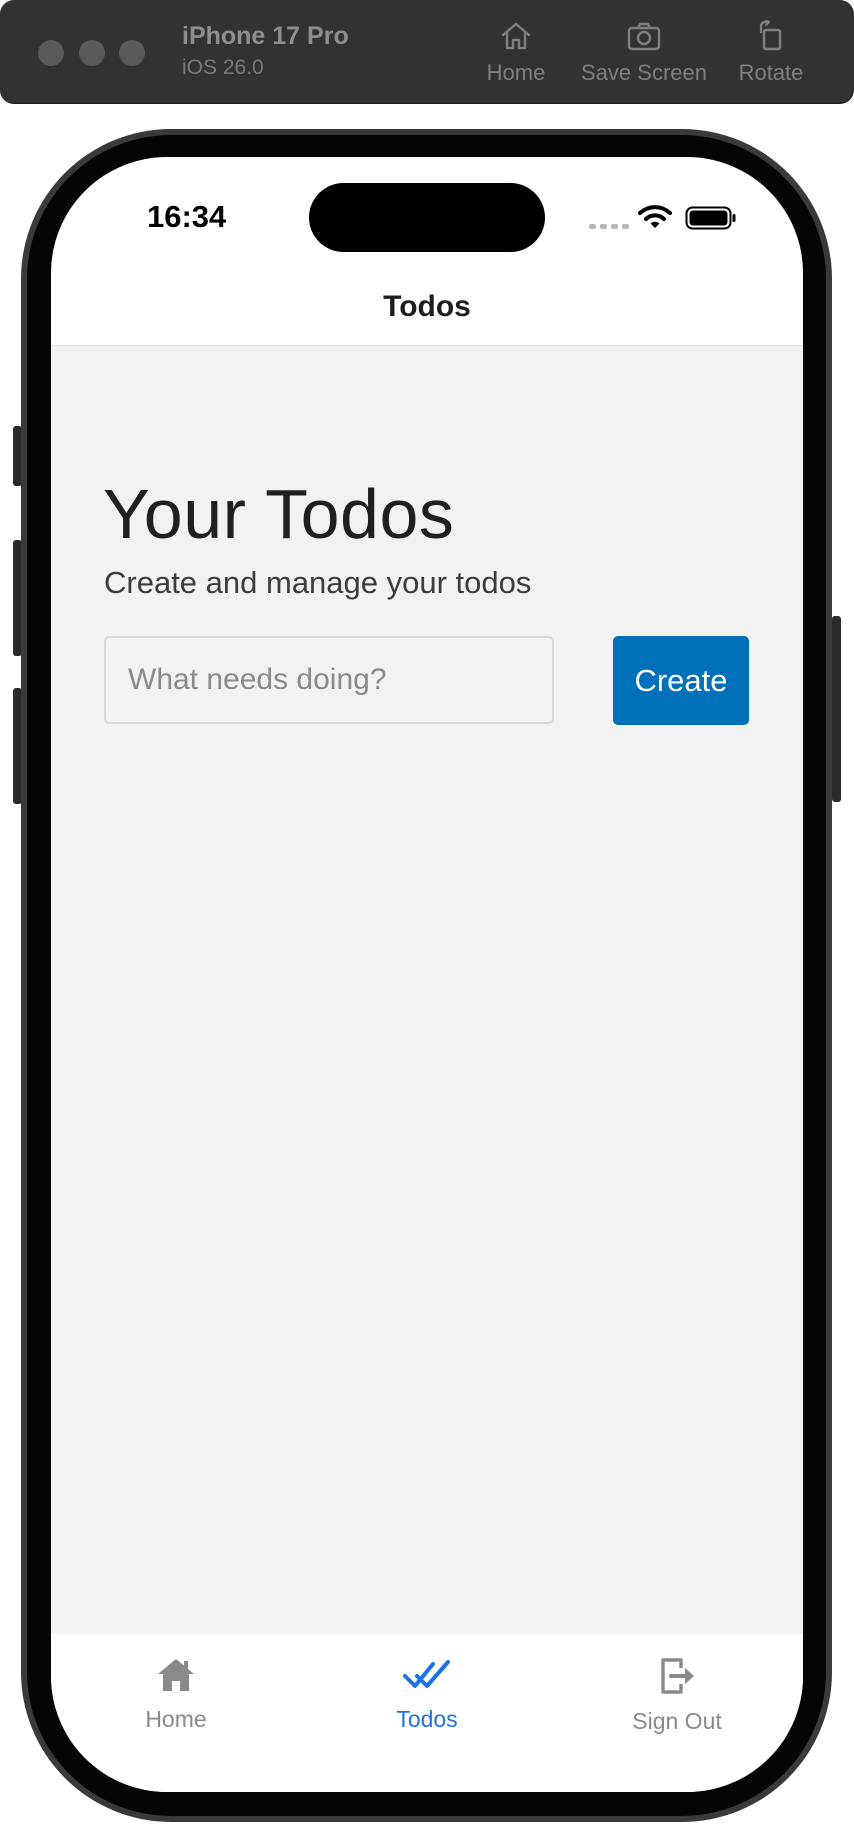 This screenshot has height=1826, width=854. I want to click on nav-title: Todos, so click(427, 306).